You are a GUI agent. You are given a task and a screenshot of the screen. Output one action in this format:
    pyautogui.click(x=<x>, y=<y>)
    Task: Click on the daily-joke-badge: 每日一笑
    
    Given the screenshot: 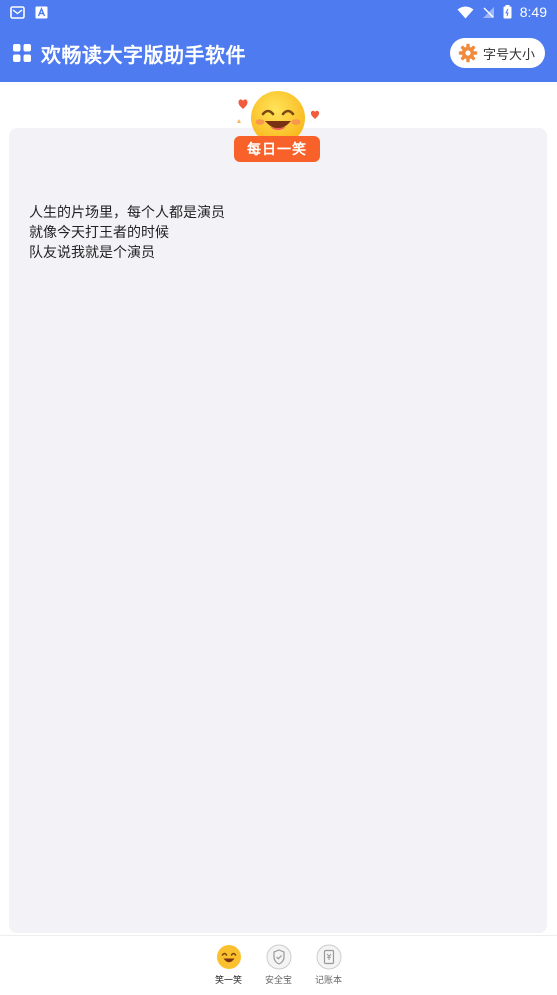 What is the action you would take?
    pyautogui.click(x=278, y=128)
    